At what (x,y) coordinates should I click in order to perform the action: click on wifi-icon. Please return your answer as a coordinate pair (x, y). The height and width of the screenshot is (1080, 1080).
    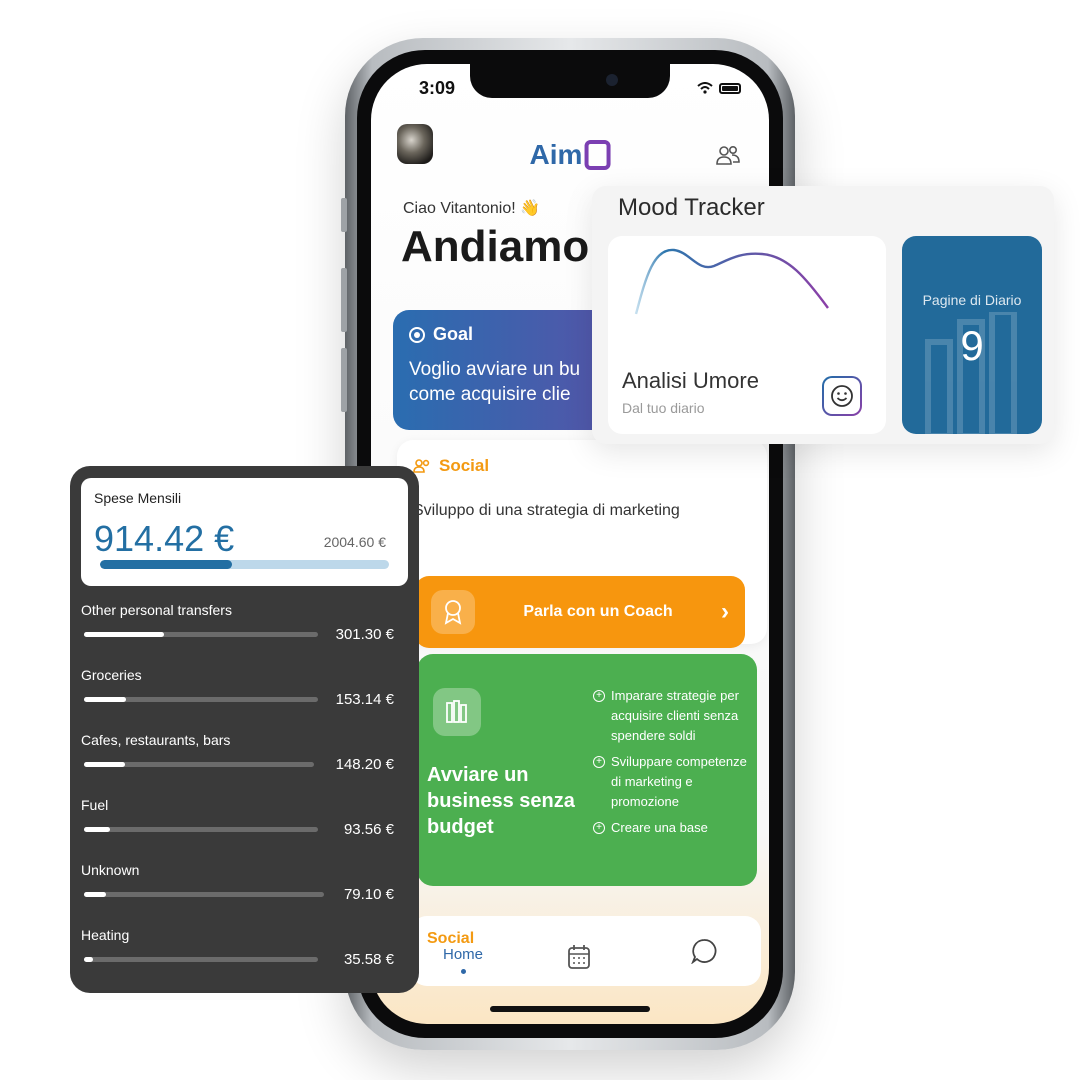
    Looking at the image, I should click on (705, 88).